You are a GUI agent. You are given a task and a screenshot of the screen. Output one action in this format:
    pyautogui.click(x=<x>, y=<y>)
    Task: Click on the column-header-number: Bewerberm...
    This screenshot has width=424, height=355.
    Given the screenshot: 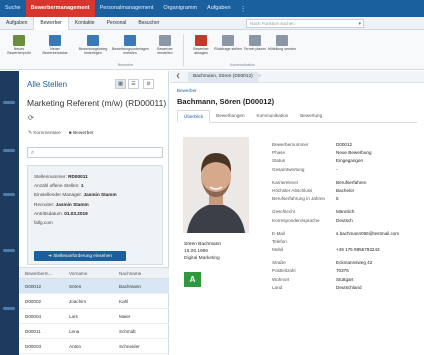 What is the action you would take?
    pyautogui.click(x=41, y=273)
    